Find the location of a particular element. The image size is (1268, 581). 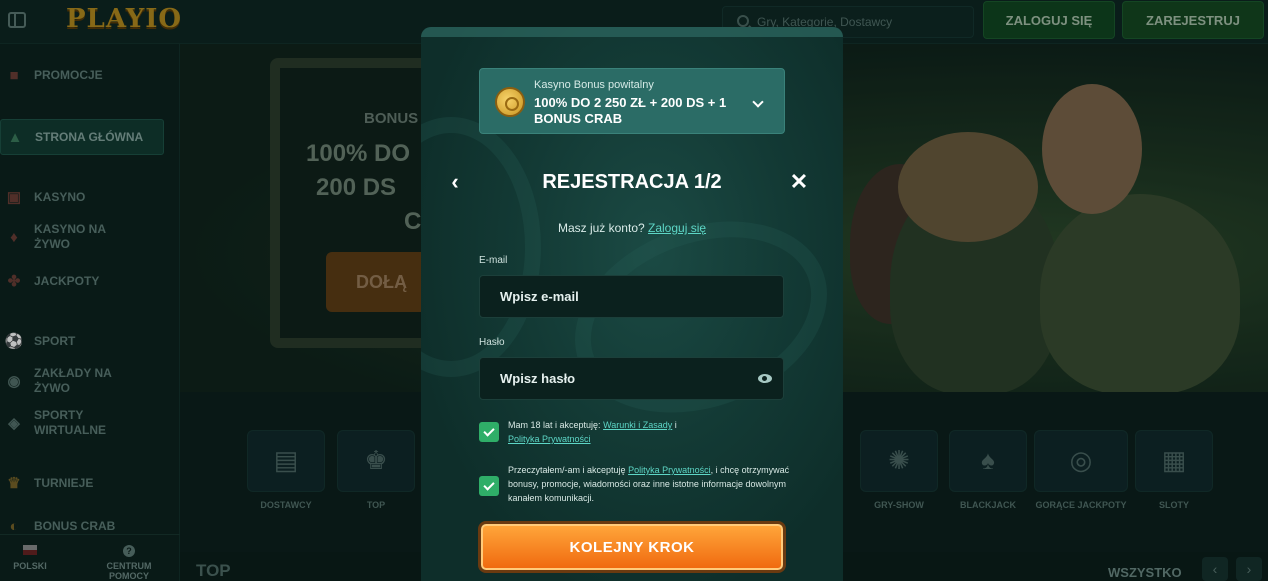

password-input is located at coordinates (625, 378).